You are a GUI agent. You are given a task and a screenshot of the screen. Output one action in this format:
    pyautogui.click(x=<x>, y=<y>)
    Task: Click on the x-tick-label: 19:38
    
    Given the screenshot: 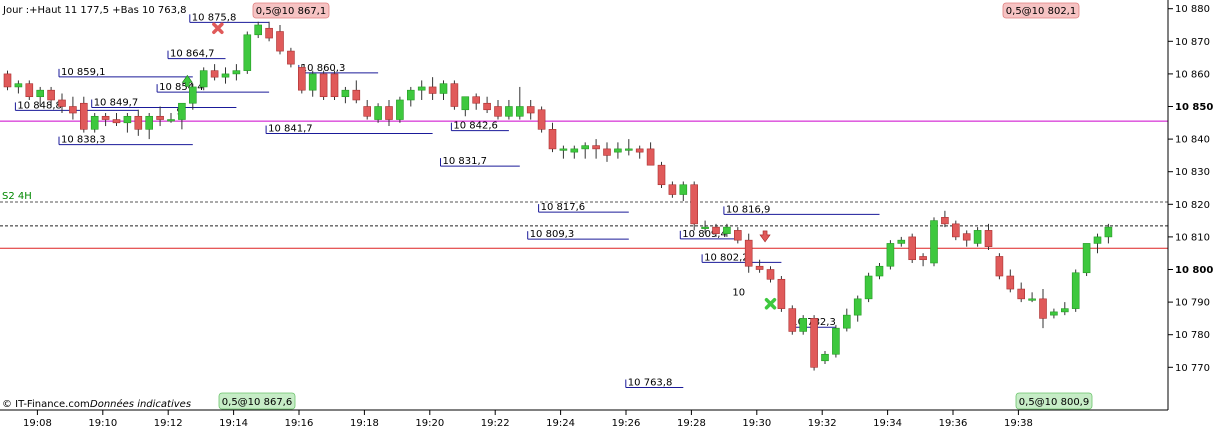 What is the action you would take?
    pyautogui.click(x=1018, y=423)
    